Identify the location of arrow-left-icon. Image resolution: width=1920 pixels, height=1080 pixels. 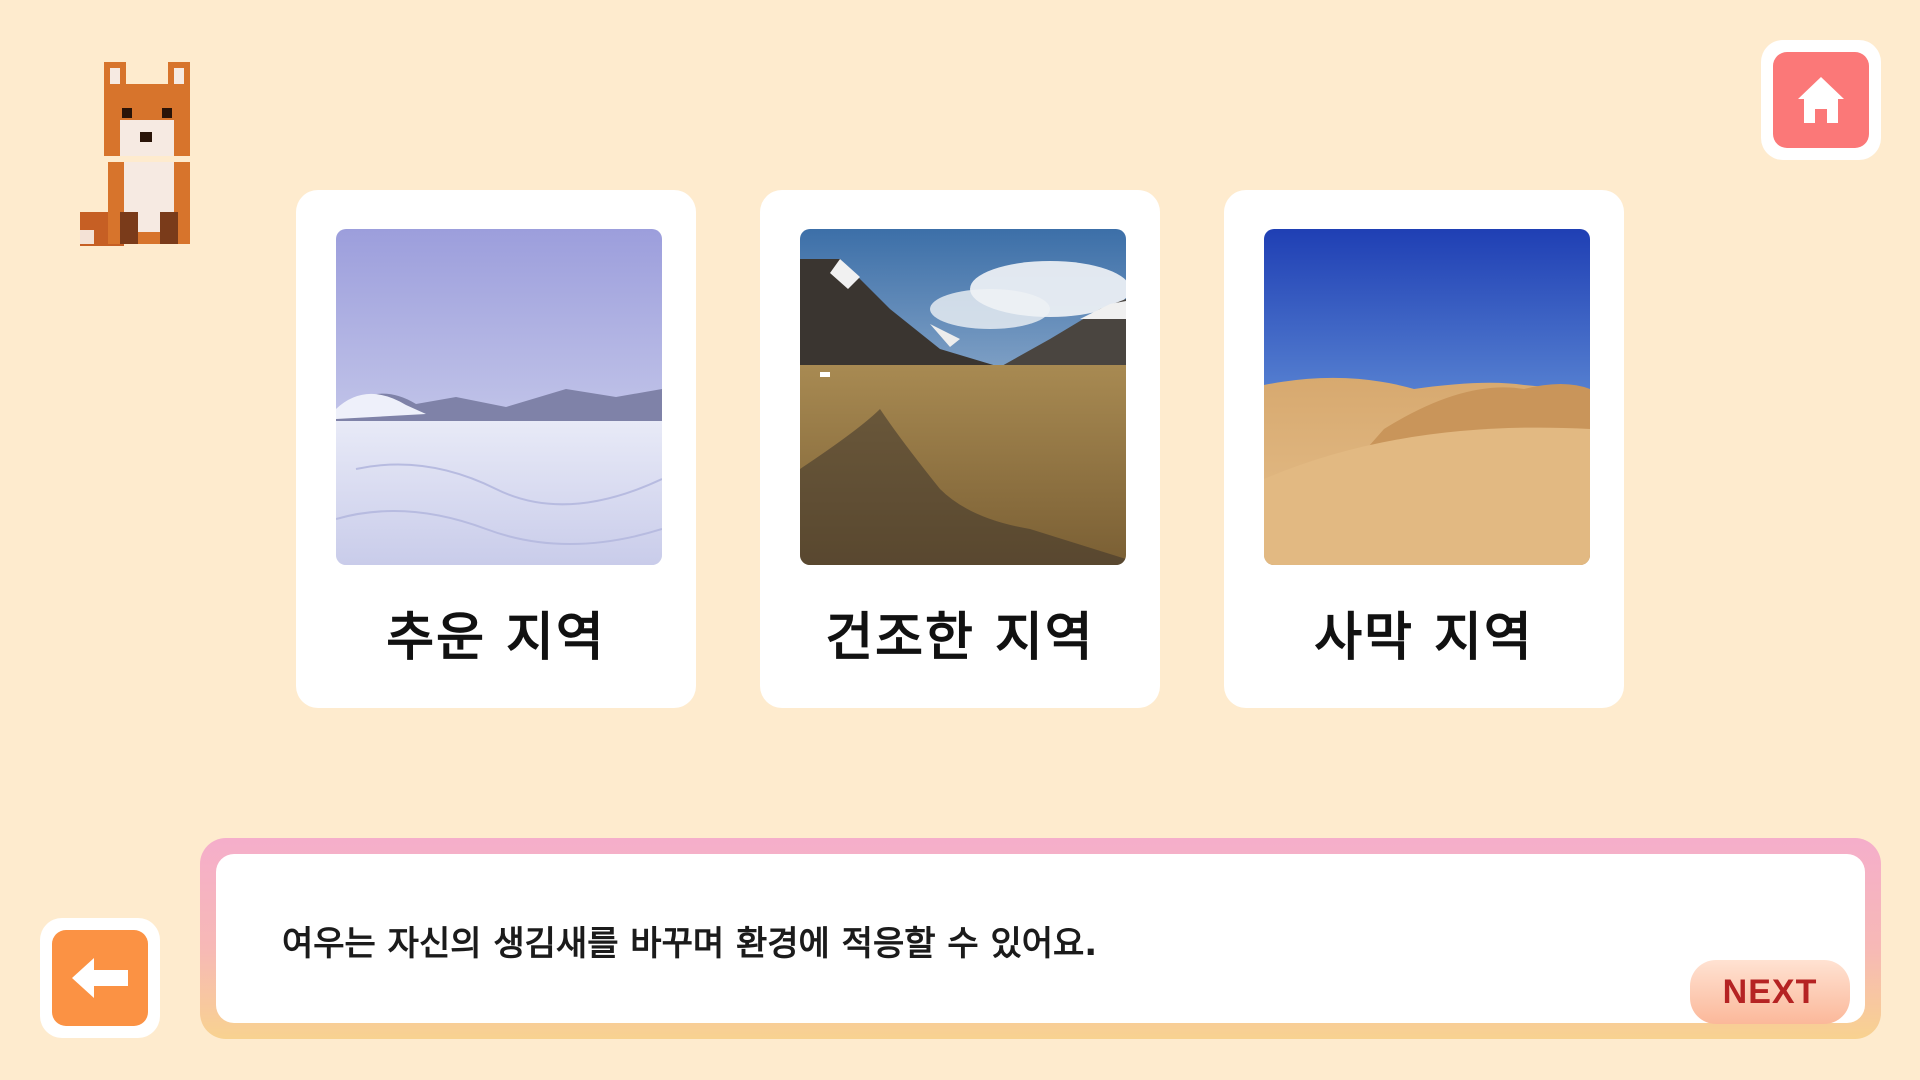
(100, 978).